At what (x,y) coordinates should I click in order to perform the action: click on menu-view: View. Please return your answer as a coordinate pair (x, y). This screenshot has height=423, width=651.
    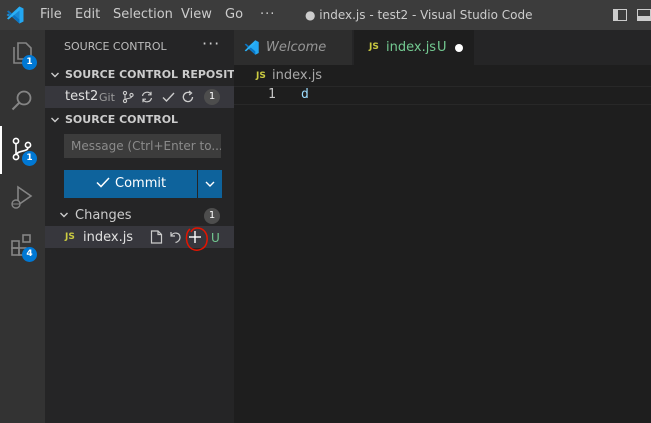
    Looking at the image, I should click on (196, 15).